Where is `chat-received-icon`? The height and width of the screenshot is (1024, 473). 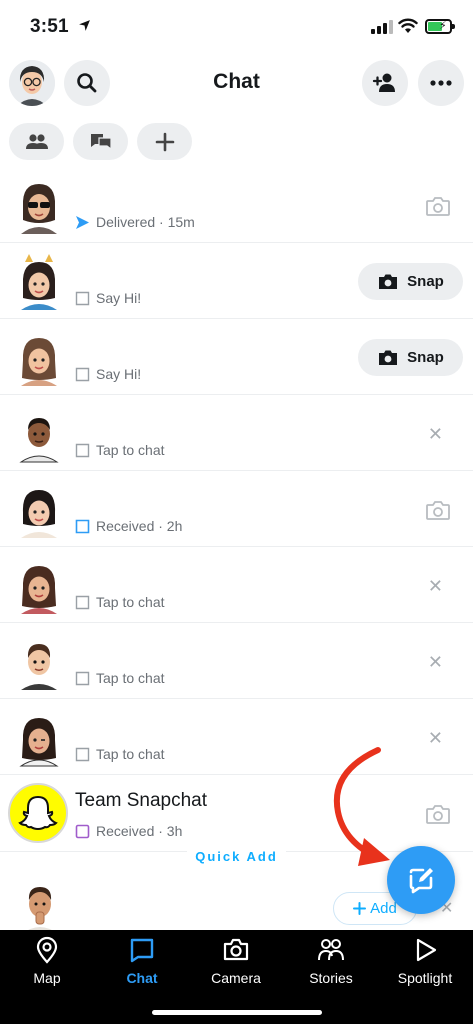
chat-received-icon is located at coordinates (82, 526).